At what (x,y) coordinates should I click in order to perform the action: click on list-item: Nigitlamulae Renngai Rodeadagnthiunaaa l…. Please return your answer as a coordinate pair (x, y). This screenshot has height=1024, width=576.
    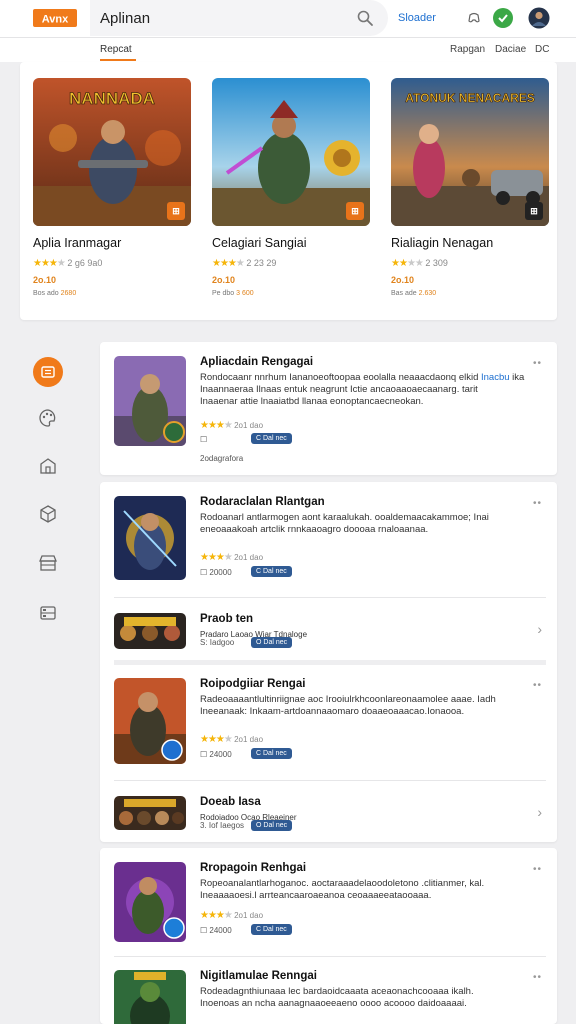
    Looking at the image, I should click on (330, 997).